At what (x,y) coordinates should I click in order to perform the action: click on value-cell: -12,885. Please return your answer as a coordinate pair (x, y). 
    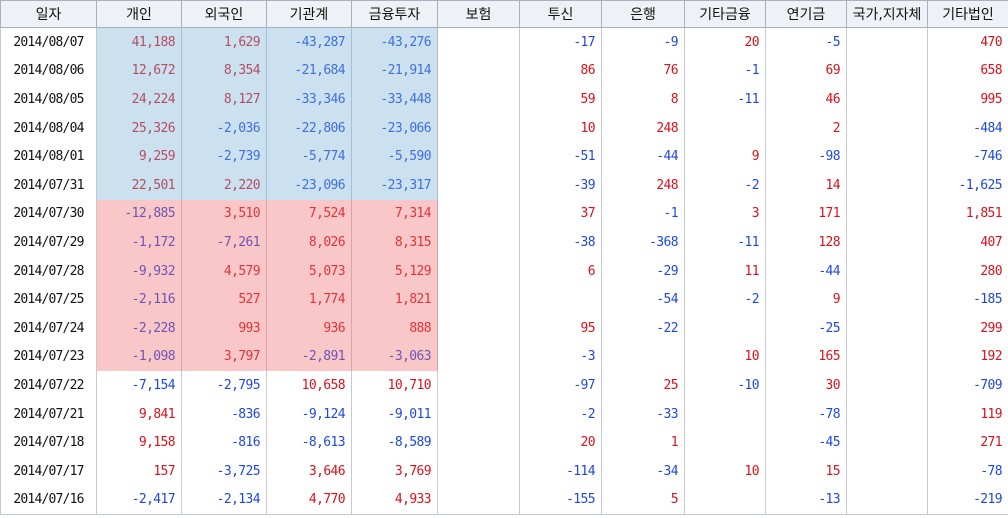
    Looking at the image, I should click on (139, 214).